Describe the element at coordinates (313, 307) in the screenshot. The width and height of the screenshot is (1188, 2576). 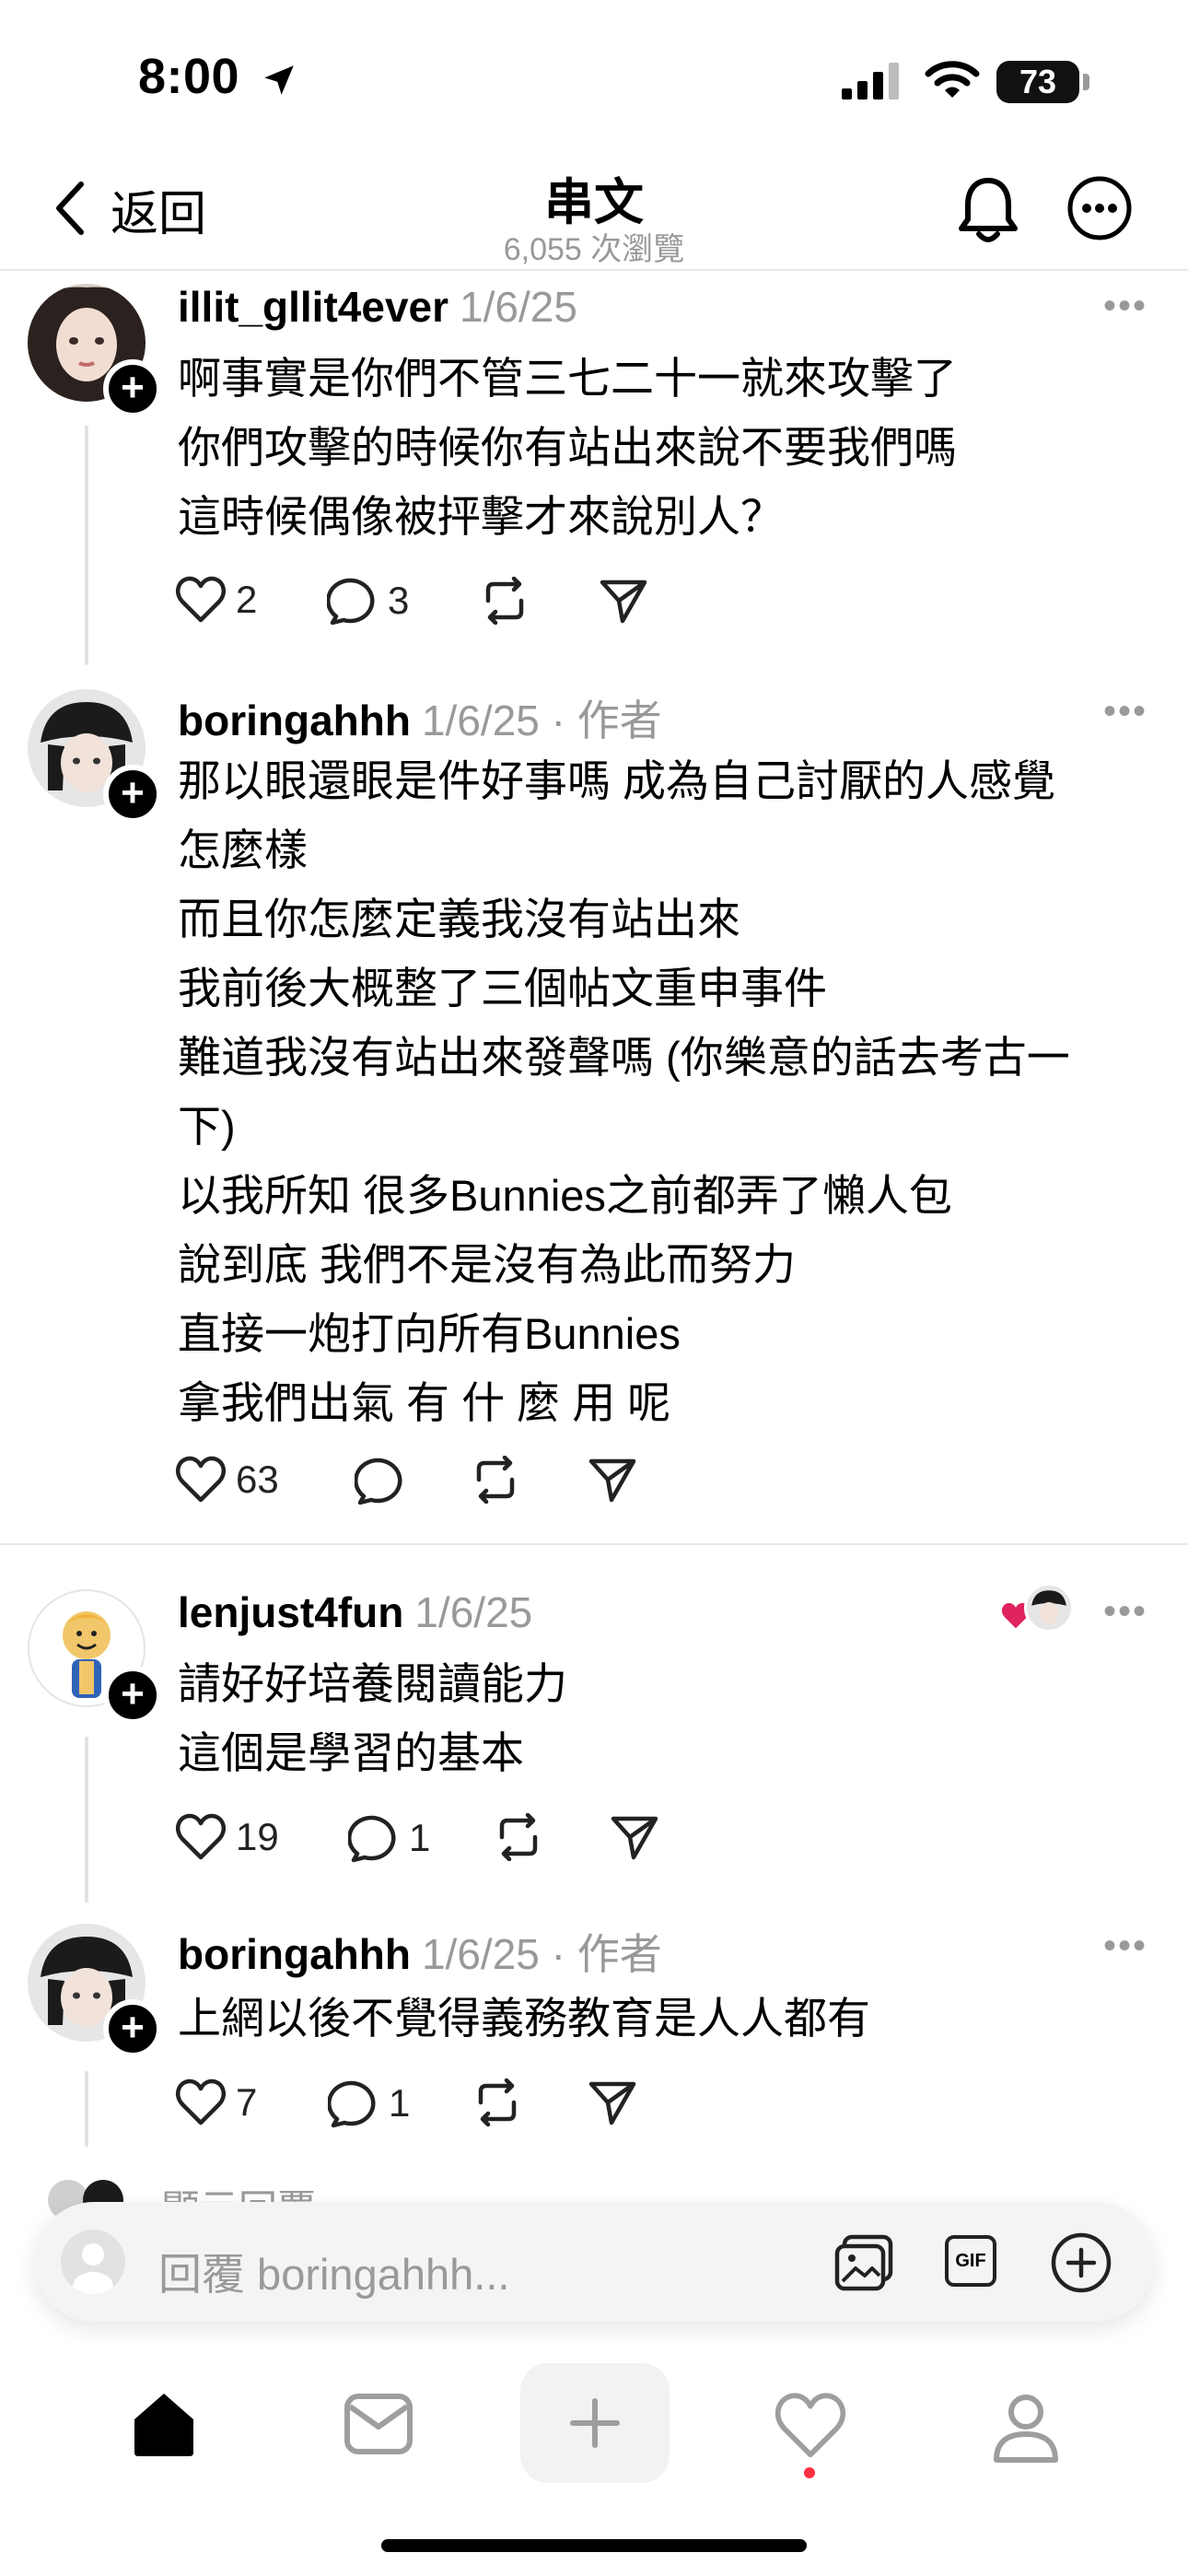
I see `username: illit_gllit4ever` at that location.